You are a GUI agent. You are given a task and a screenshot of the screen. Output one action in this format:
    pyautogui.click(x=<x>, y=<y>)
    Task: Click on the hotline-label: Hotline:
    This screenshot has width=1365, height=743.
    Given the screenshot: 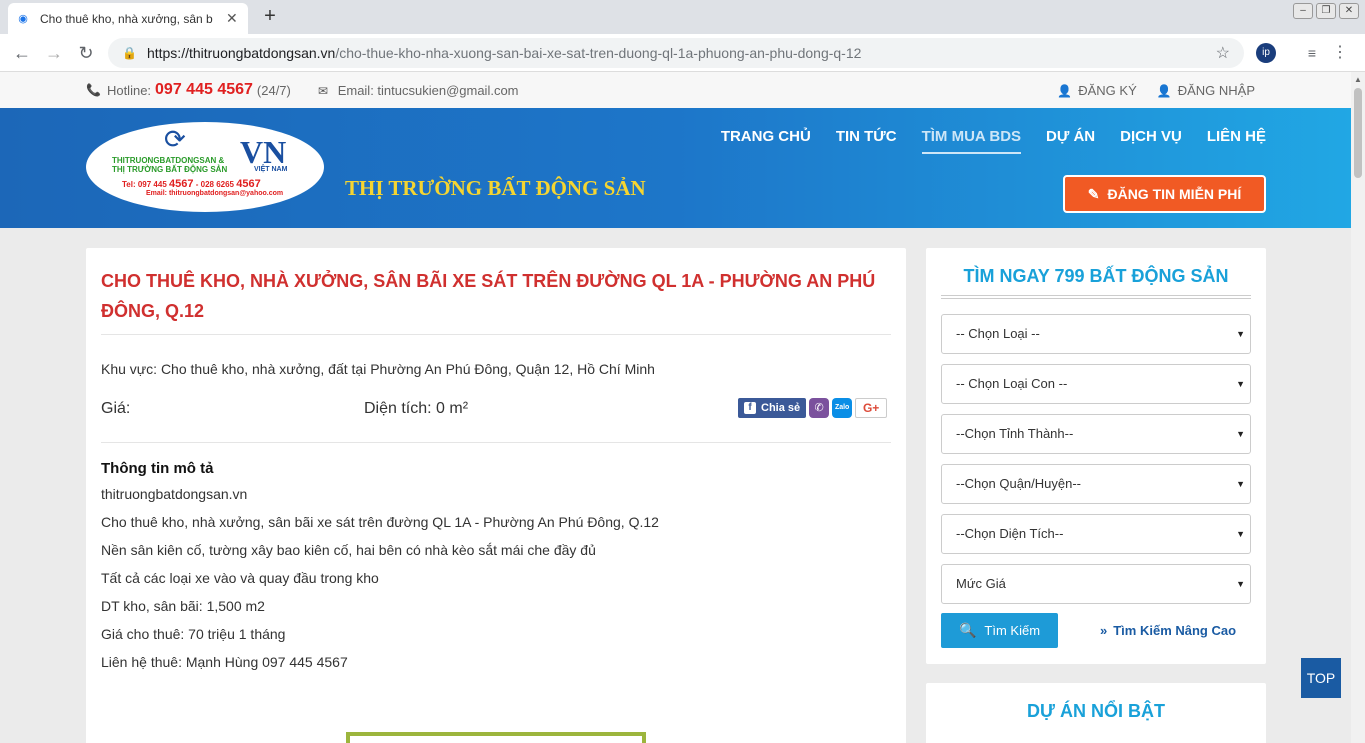 What is the action you would take?
    pyautogui.click(x=129, y=90)
    